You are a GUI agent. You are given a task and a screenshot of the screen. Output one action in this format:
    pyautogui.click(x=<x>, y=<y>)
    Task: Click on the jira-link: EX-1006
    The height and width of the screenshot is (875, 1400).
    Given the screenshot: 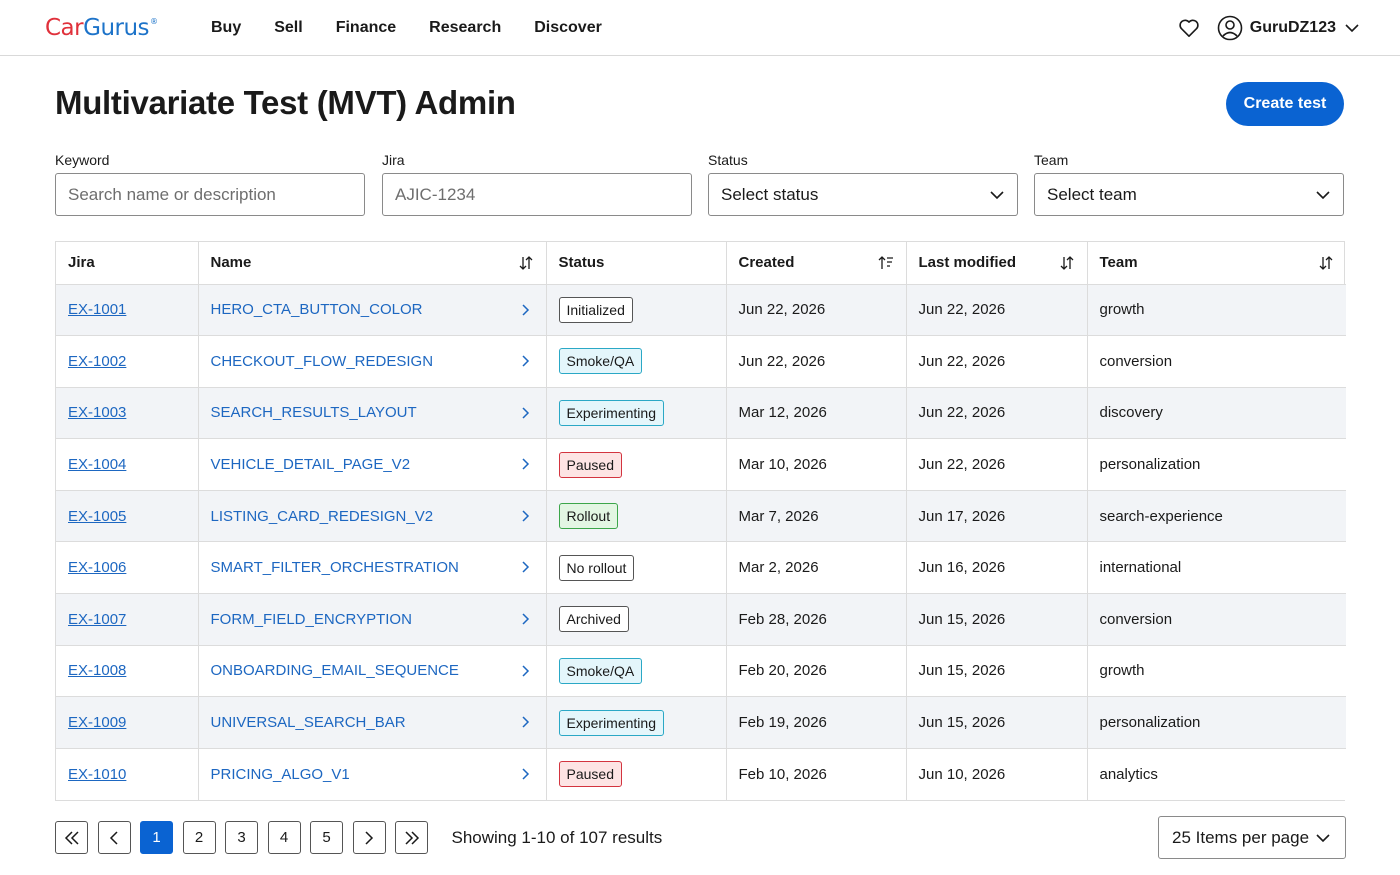 What is the action you would take?
    pyautogui.click(x=97, y=567)
    